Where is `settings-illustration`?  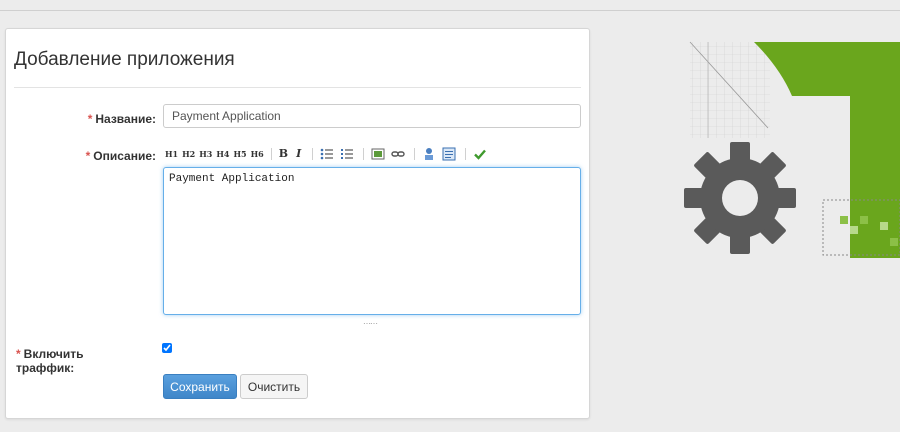
settings-illustration is located at coordinates (784, 148).